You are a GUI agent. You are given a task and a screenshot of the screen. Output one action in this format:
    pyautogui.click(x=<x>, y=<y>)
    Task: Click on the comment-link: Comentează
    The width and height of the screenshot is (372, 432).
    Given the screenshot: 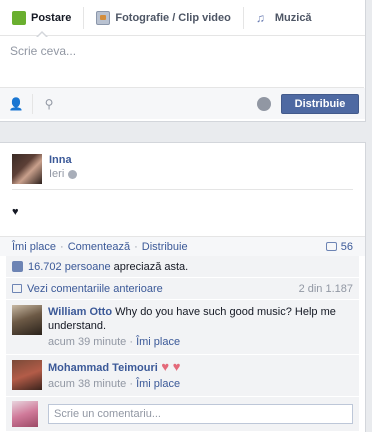 What is the action you would take?
    pyautogui.click(x=99, y=247)
    